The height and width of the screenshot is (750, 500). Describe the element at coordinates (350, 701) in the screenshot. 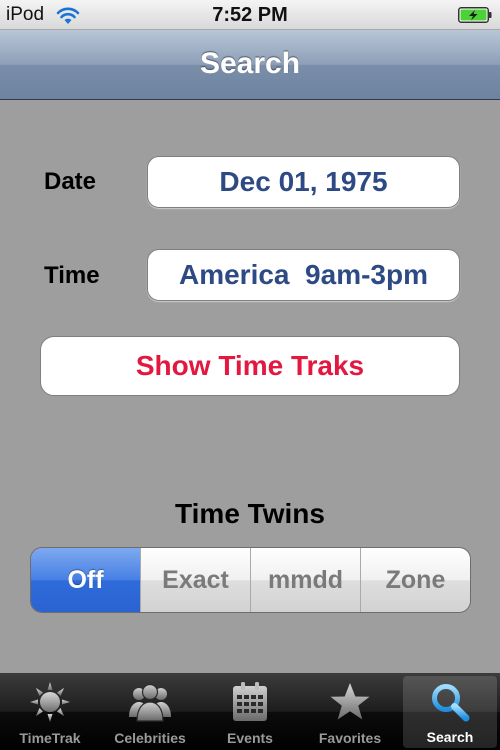

I see `star-icon` at that location.